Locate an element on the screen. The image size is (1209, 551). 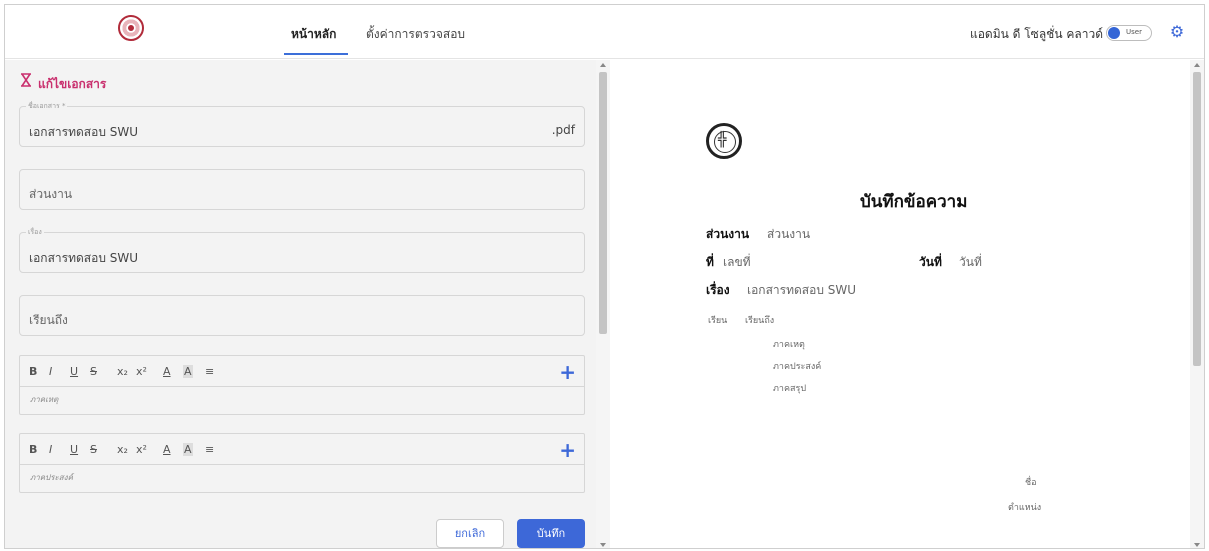
doc-name-suffix: .pdf is located at coordinates (563, 130).